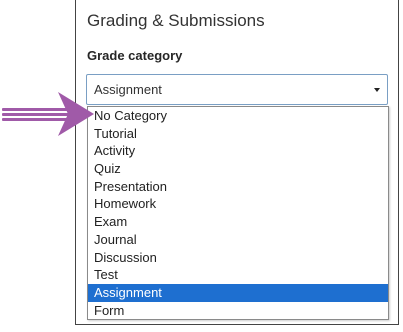 The height and width of the screenshot is (332, 403). I want to click on caret-down-icon, so click(377, 90).